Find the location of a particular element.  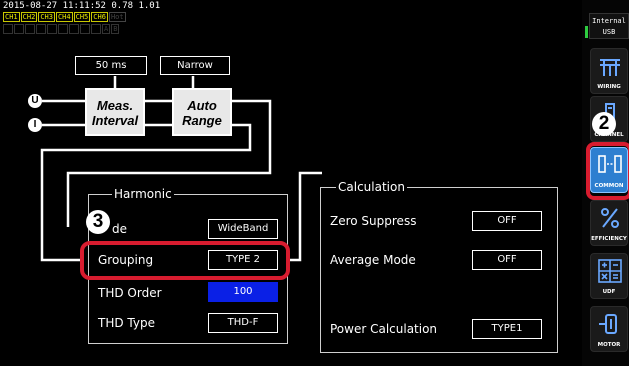

efficiency-button: EFFICIENCY is located at coordinates (609, 223).